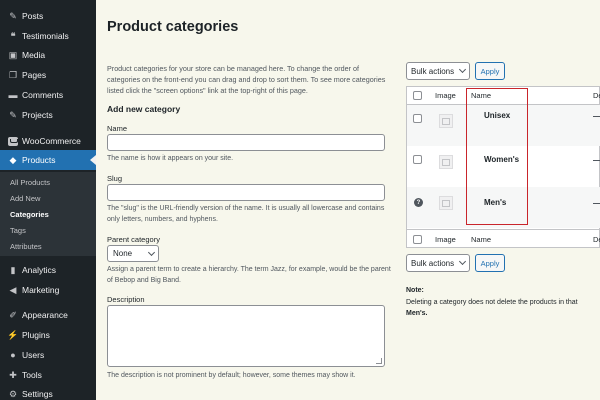  I want to click on submenu-tags: Tags, so click(18, 230).